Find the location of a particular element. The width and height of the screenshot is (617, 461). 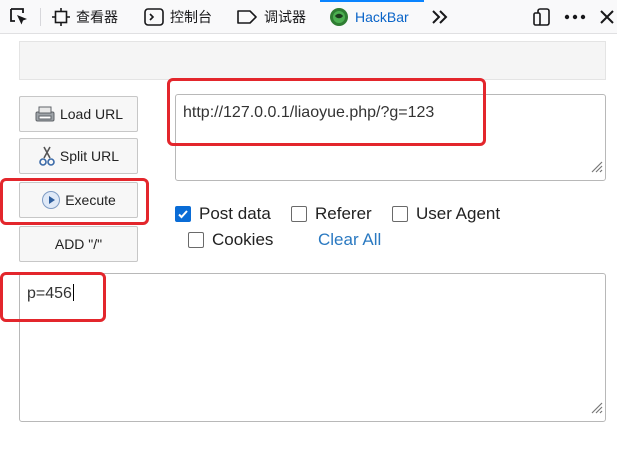

tab-console: 控制台 is located at coordinates (178, 17).